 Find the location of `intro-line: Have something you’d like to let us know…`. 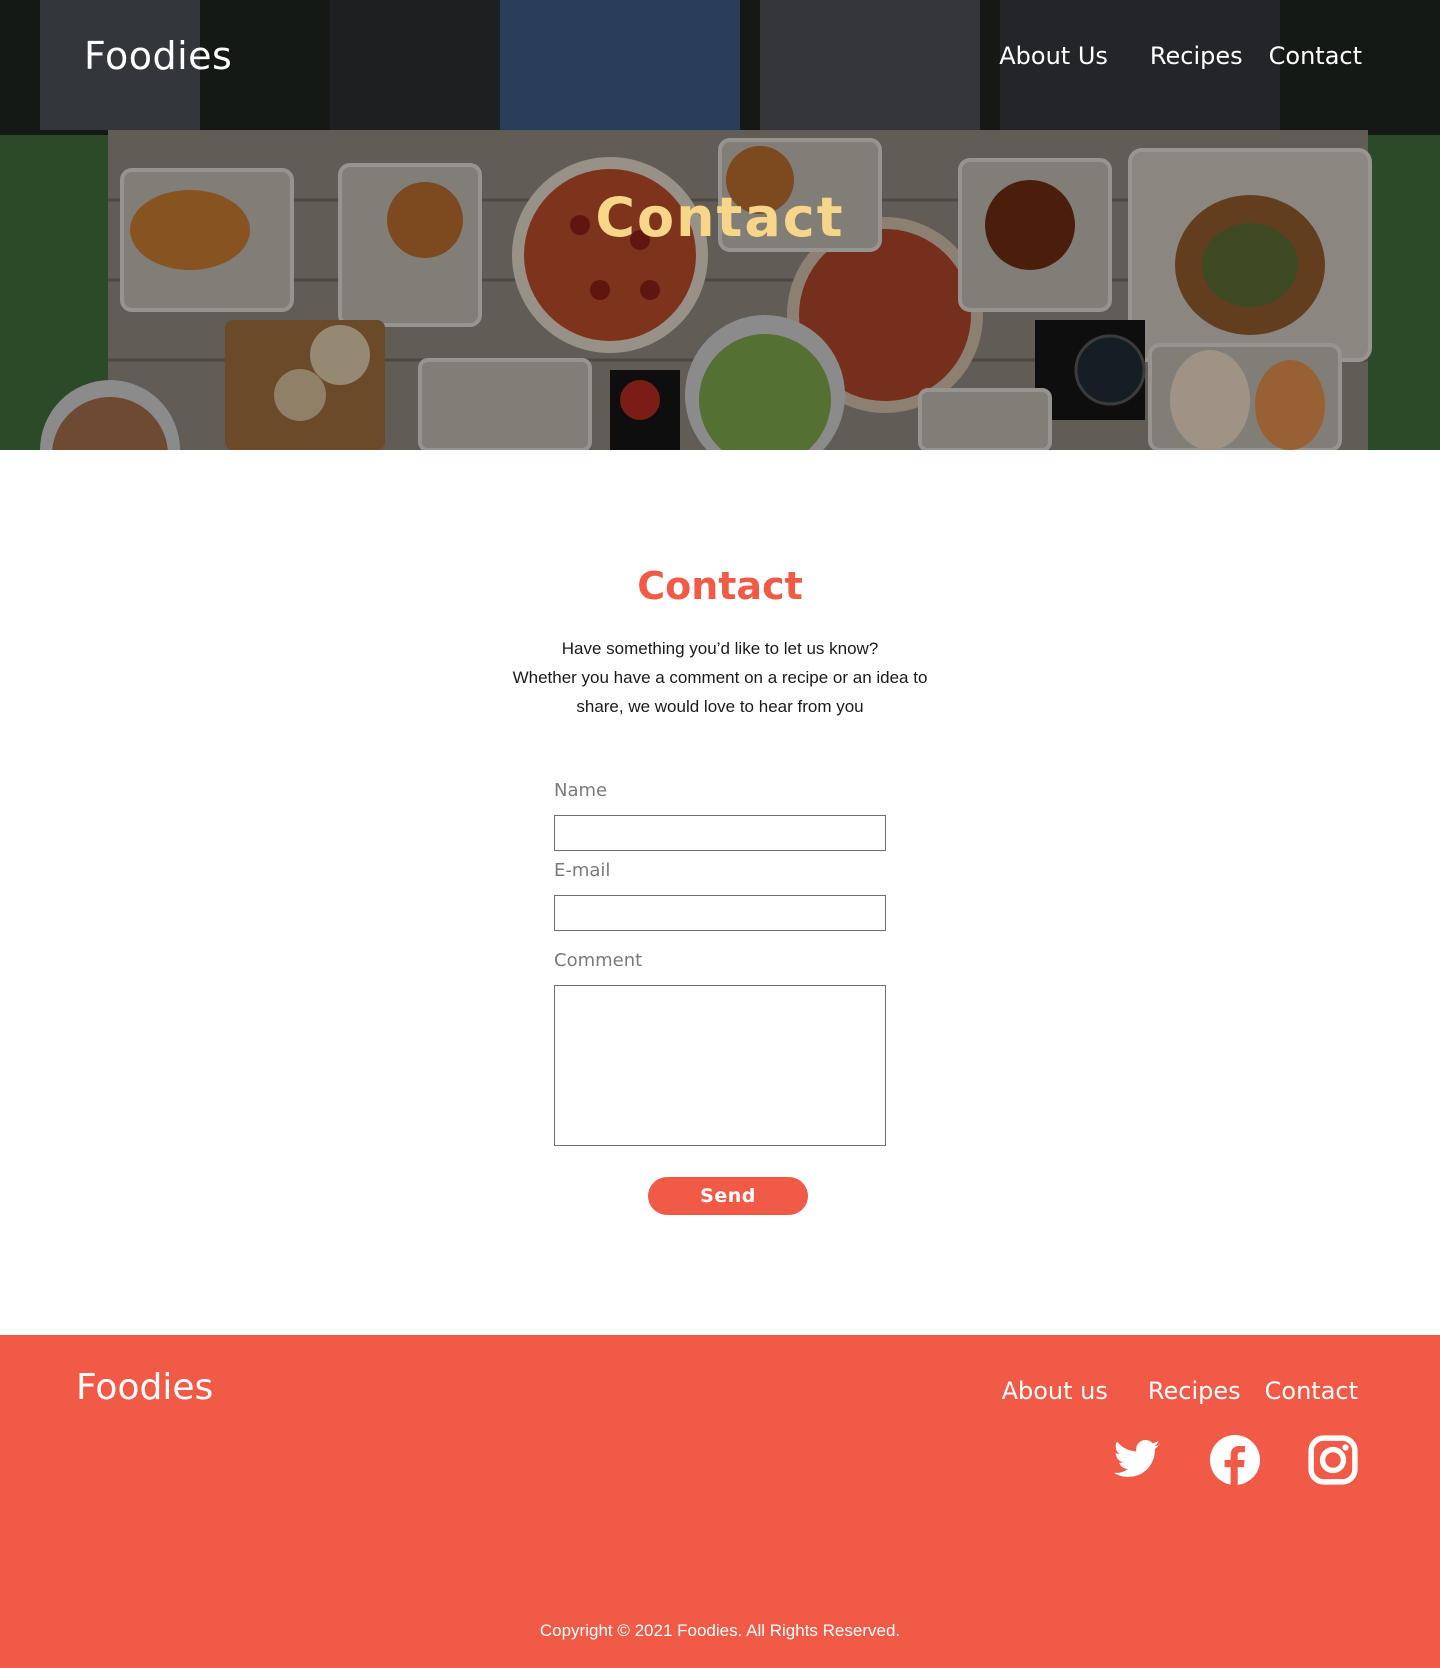

intro-line: Have something you’d like to let us know… is located at coordinates (720, 648).